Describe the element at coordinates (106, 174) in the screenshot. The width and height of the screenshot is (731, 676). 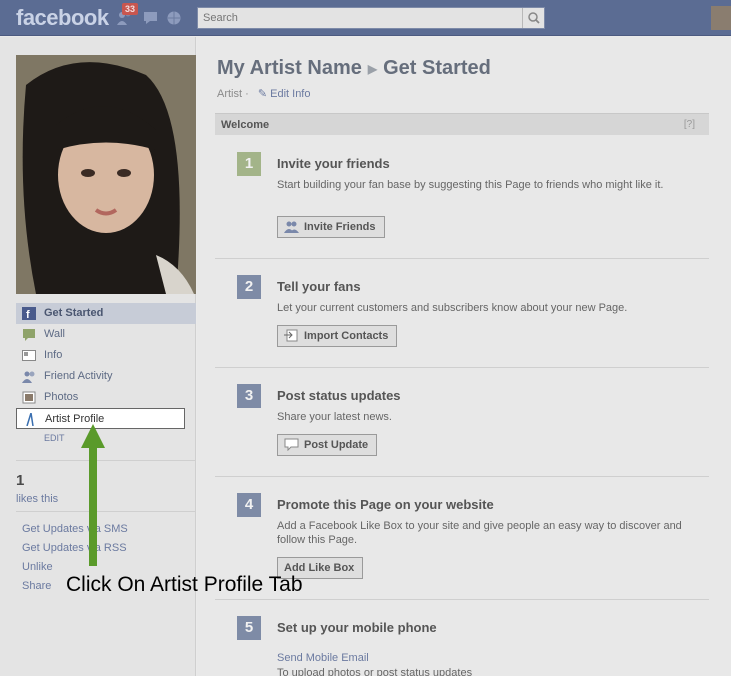
I see `profile-picture` at that location.